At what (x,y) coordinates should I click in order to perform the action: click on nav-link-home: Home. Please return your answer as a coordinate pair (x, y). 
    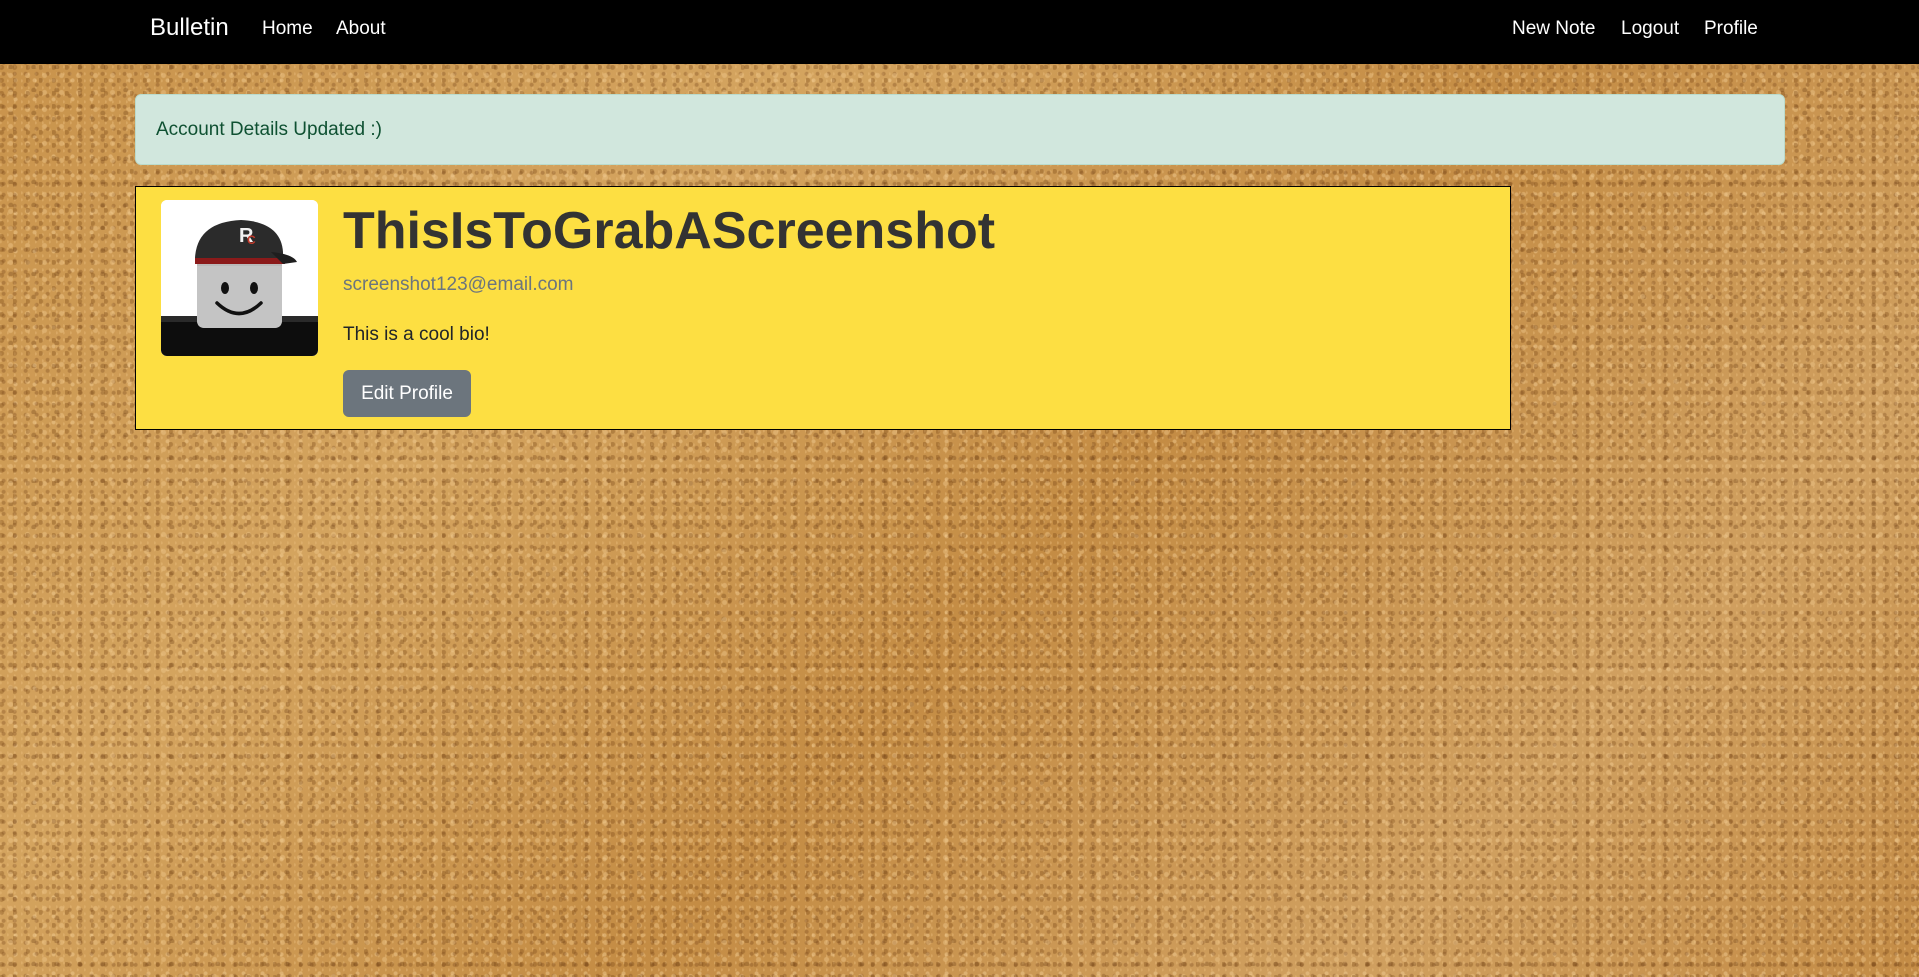
    Looking at the image, I should click on (287, 29).